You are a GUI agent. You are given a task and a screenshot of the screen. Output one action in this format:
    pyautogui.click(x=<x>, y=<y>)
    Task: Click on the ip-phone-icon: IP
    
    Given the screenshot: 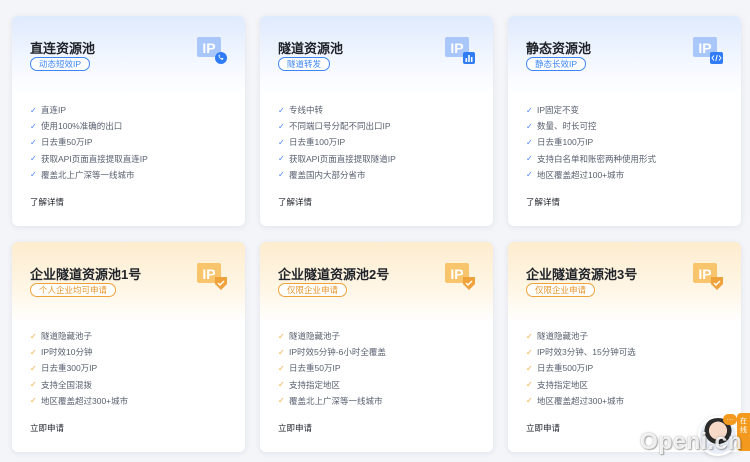 What is the action you would take?
    pyautogui.click(x=212, y=50)
    